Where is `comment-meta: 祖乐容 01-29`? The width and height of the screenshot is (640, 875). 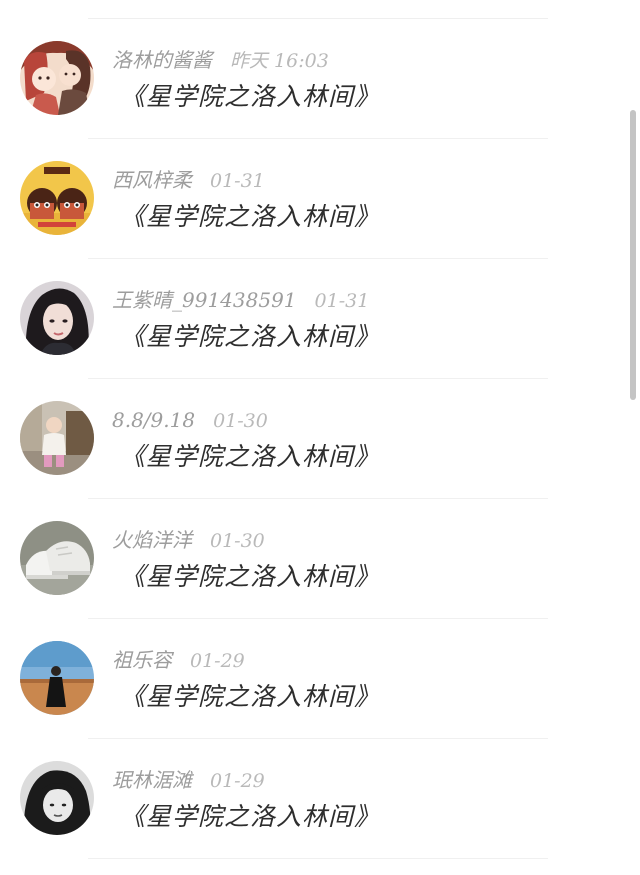 comment-meta: 祖乐容 01-29 is located at coordinates (178, 660).